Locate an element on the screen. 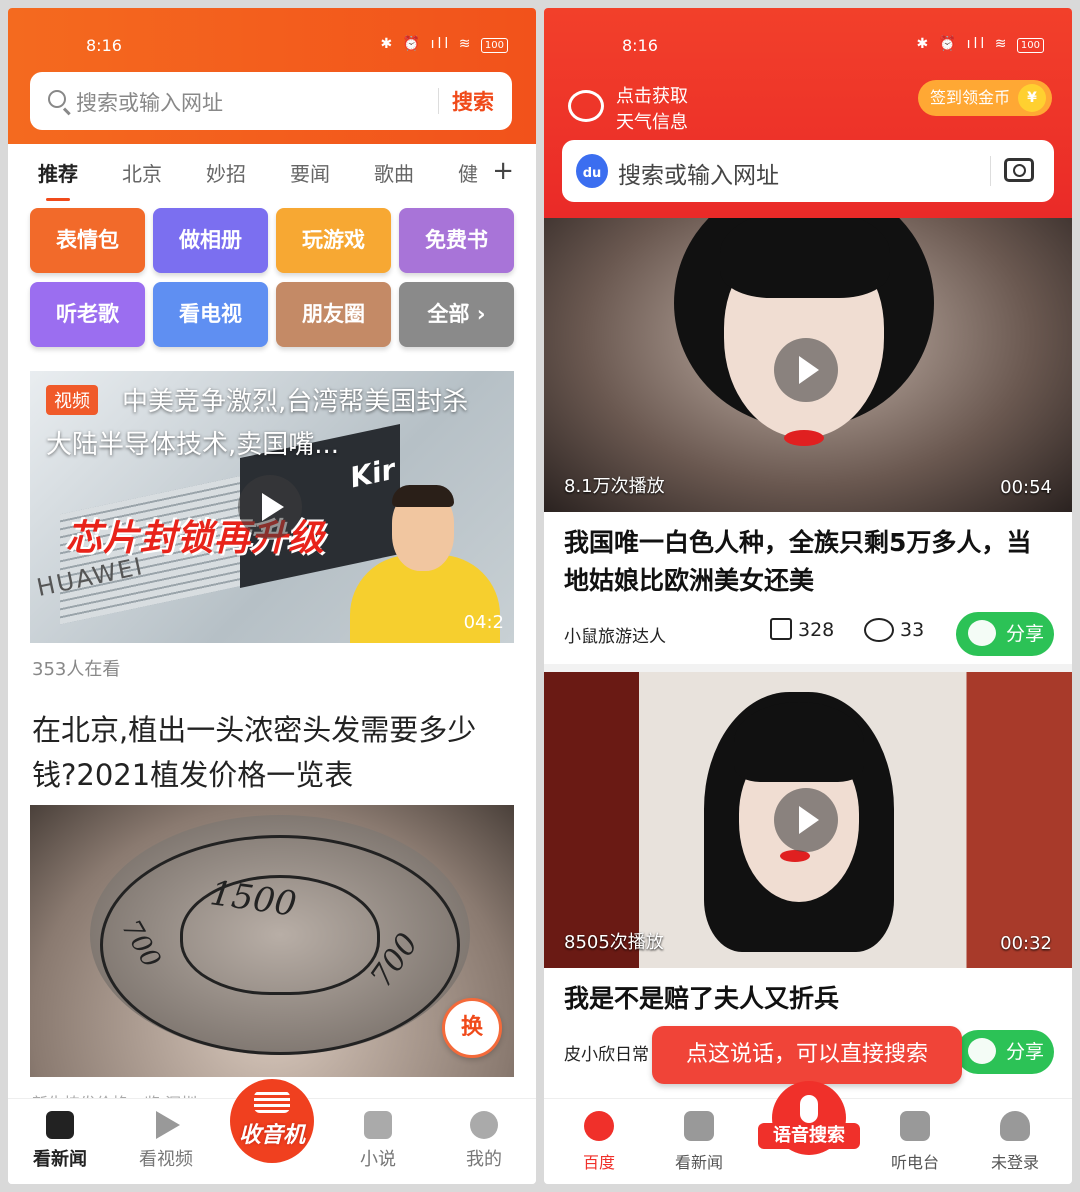 The height and width of the screenshot is (1192, 1080). comment-icon is located at coordinates (879, 630).